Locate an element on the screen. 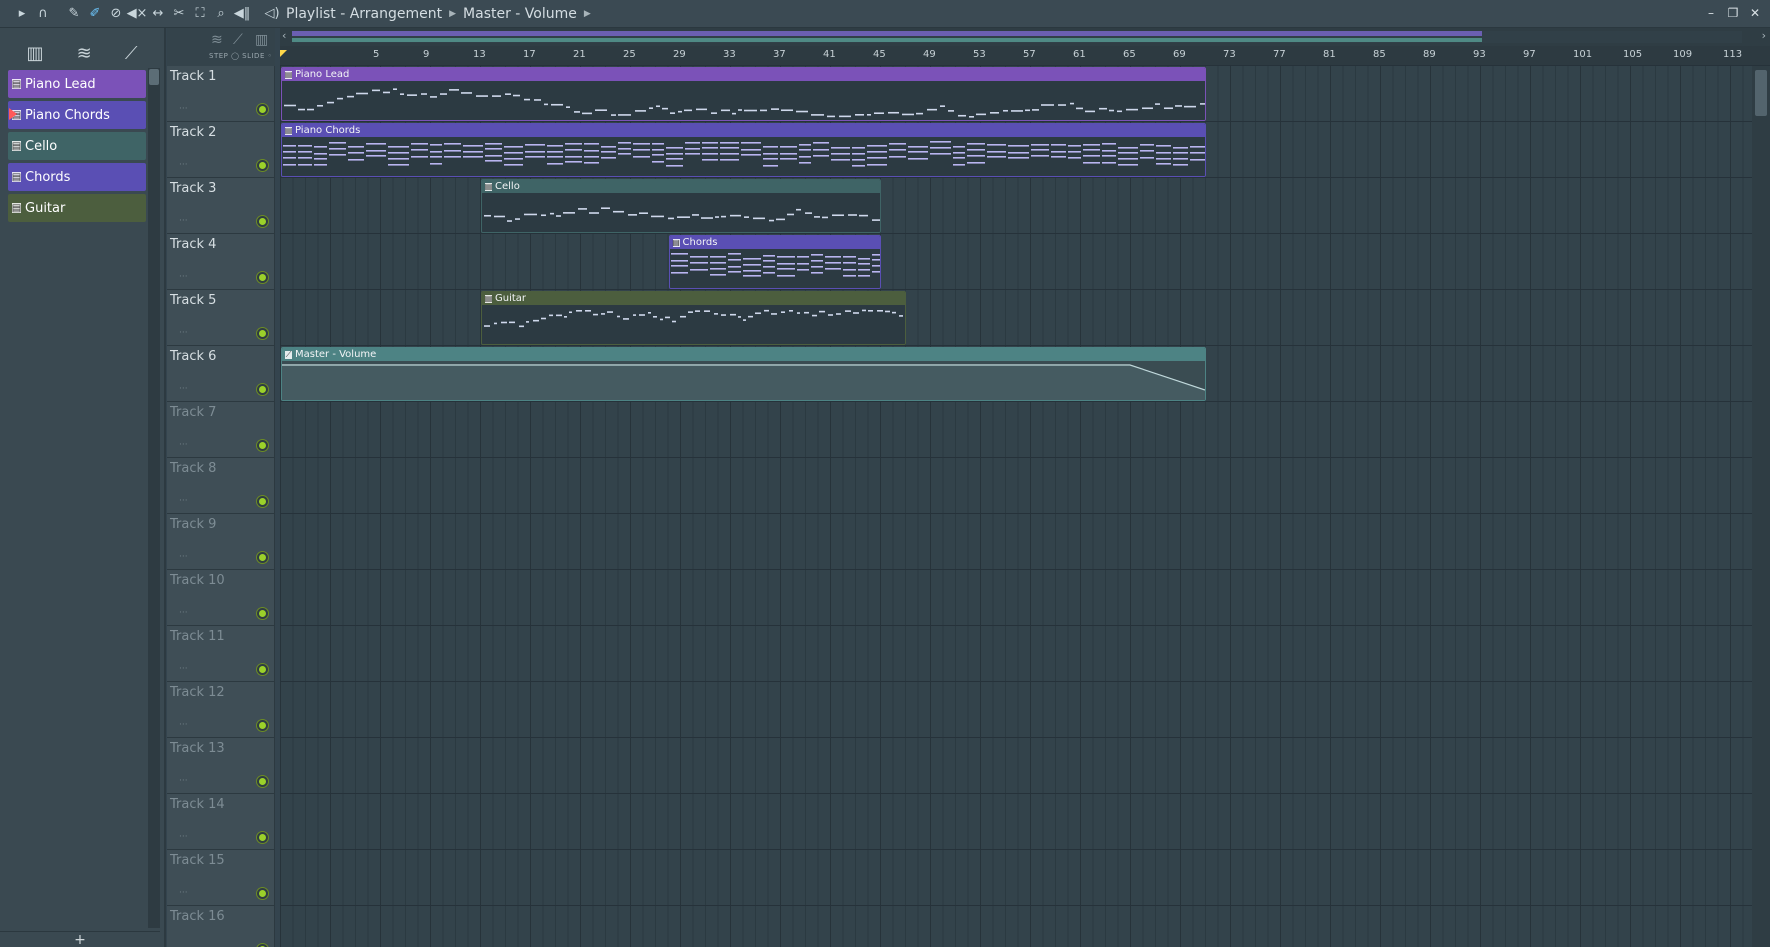 This screenshot has height=947, width=1770. brush-icon: ✐ is located at coordinates (95, 14).